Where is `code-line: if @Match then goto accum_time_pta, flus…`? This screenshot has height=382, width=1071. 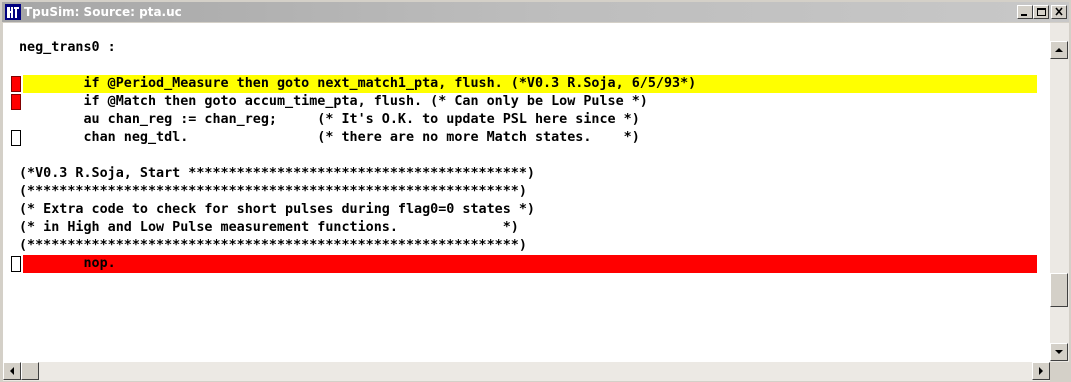
code-line: if @Match then goto accum_time_pta, flus… is located at coordinates (526, 102).